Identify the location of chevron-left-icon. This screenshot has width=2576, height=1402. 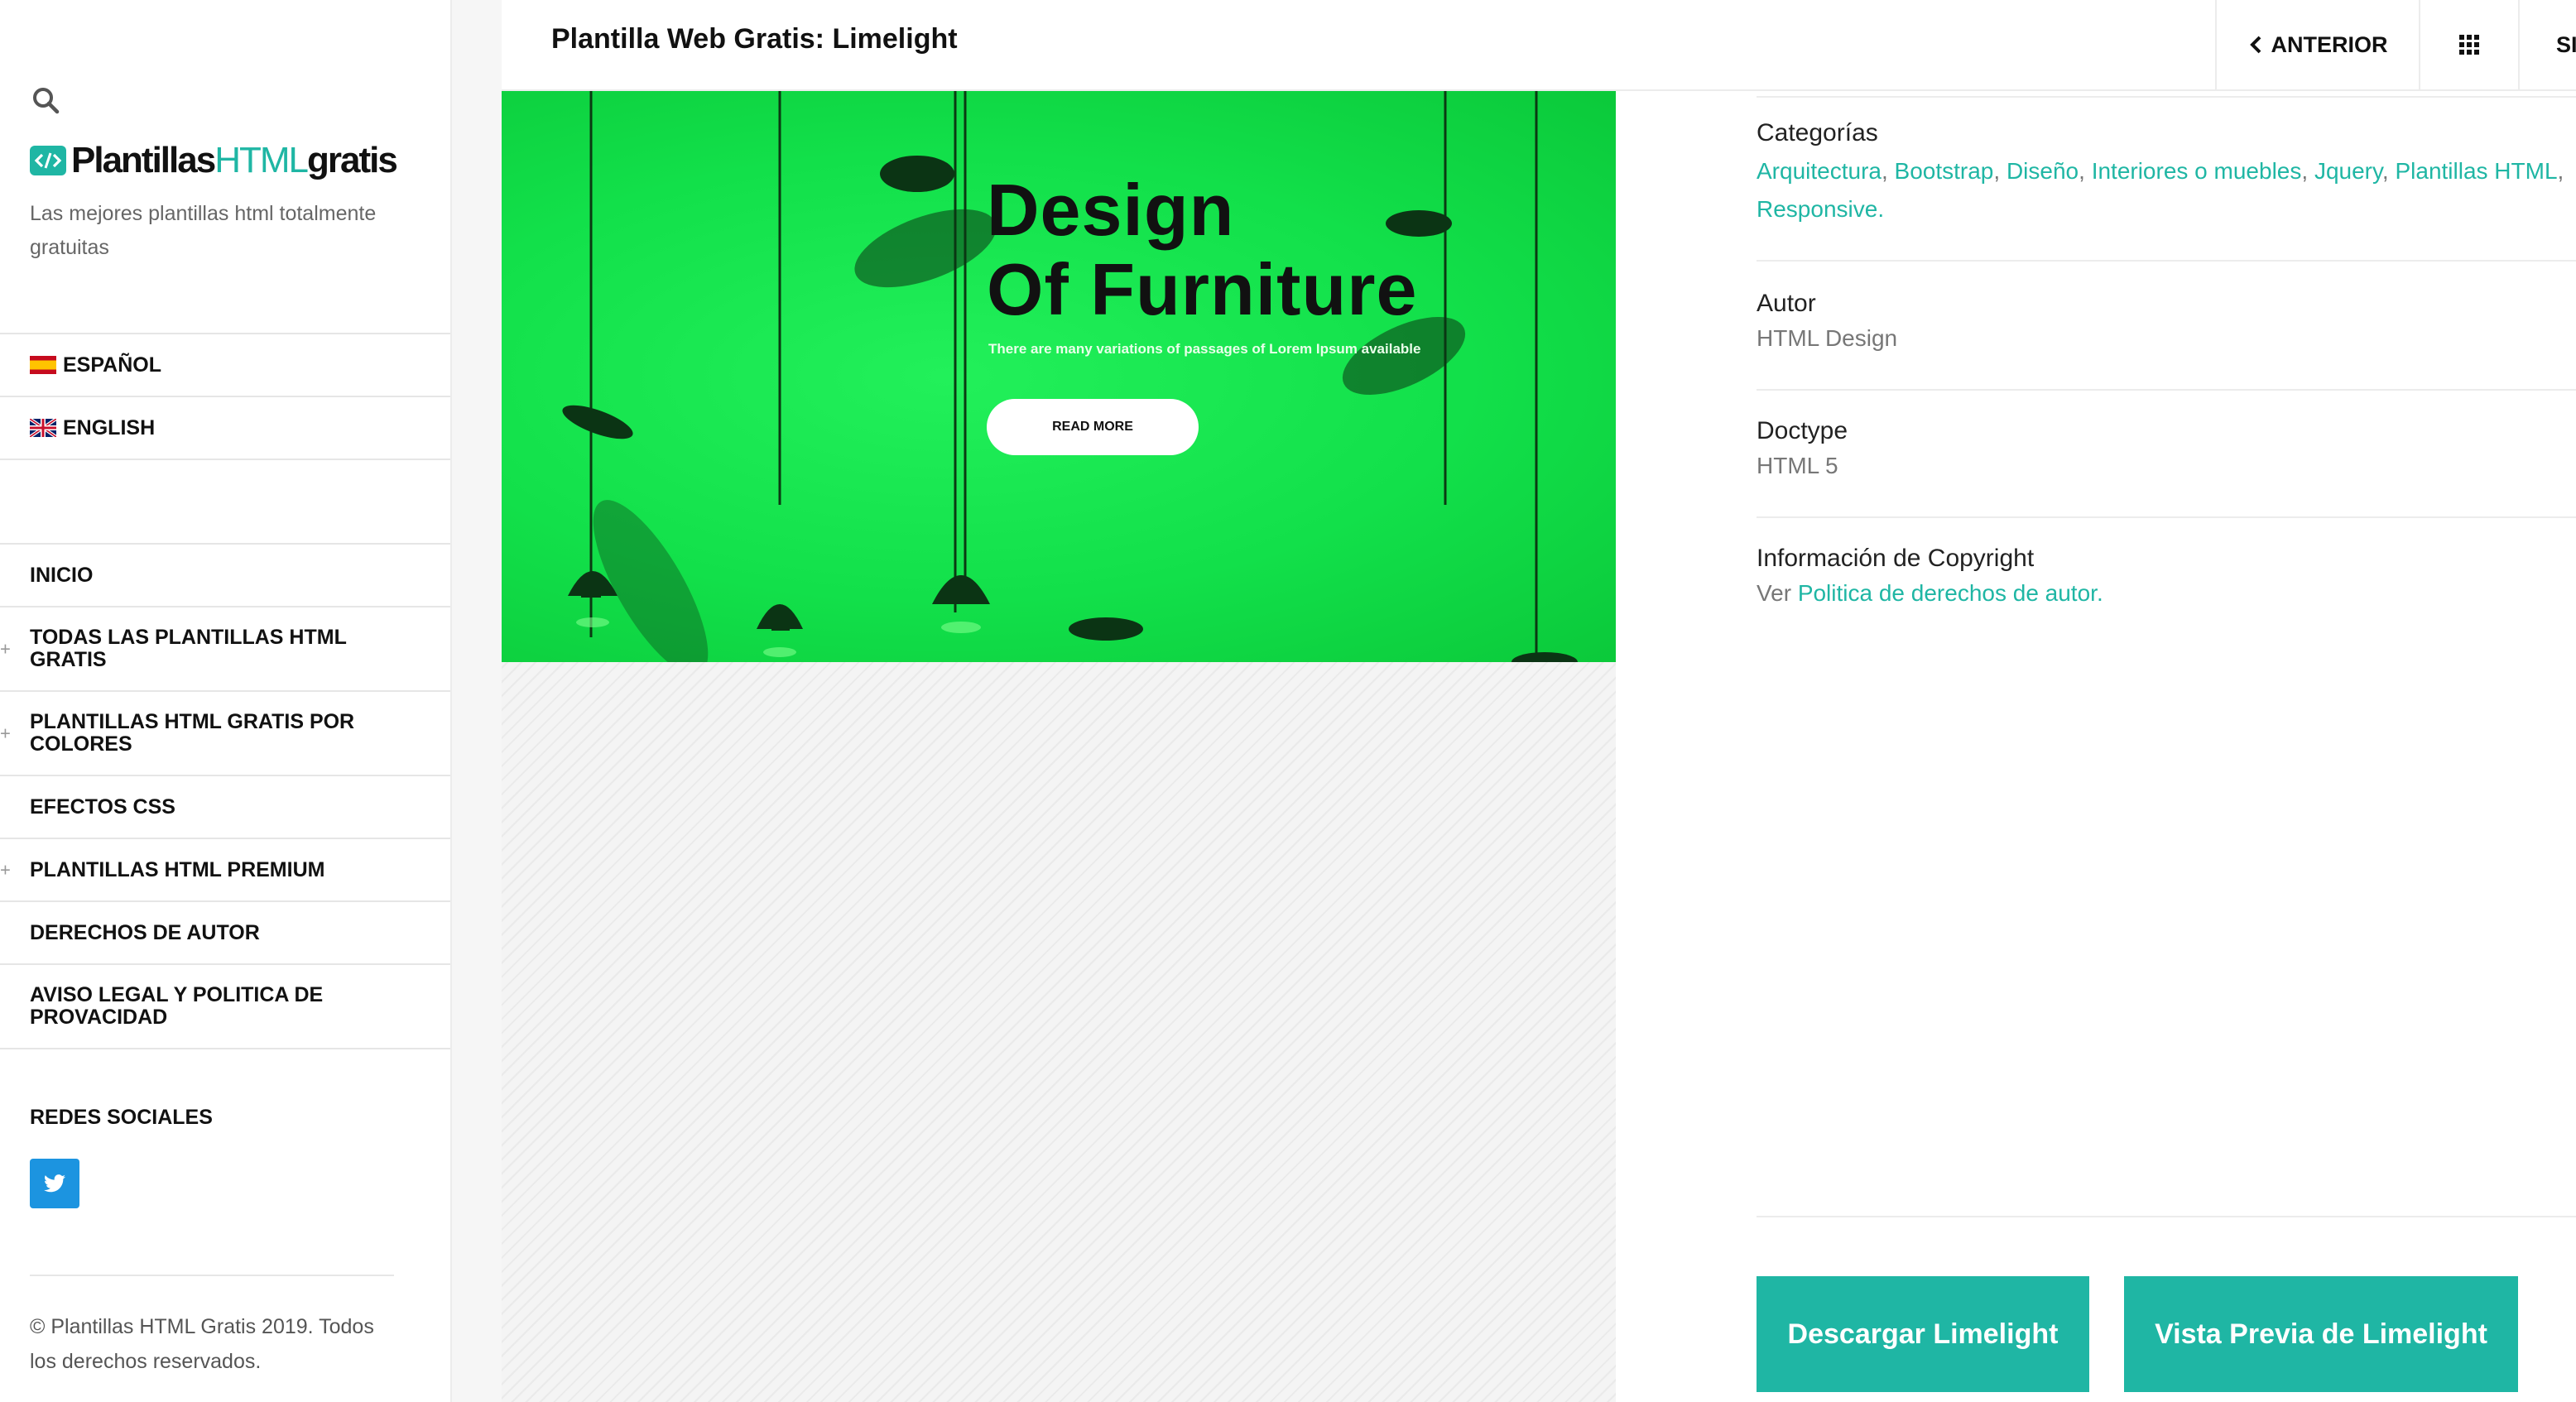
(2255, 45).